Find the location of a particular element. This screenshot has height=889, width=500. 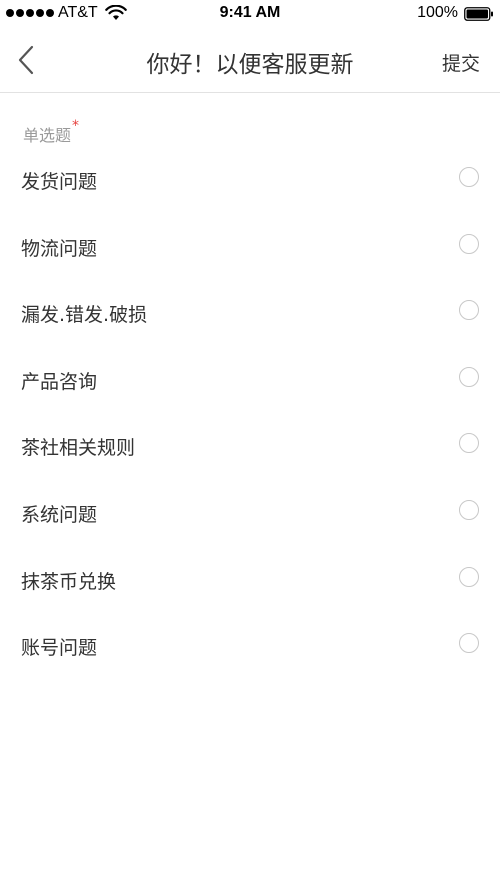

question-type-label: 单选题* is located at coordinates (51, 132).